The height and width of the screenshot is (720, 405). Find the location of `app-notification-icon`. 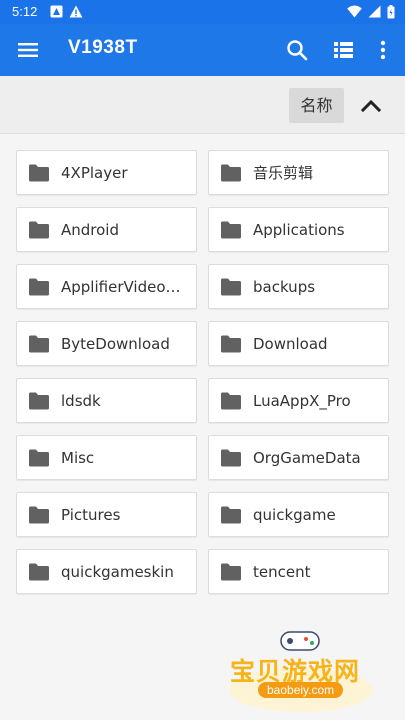

app-notification-icon is located at coordinates (56, 11).